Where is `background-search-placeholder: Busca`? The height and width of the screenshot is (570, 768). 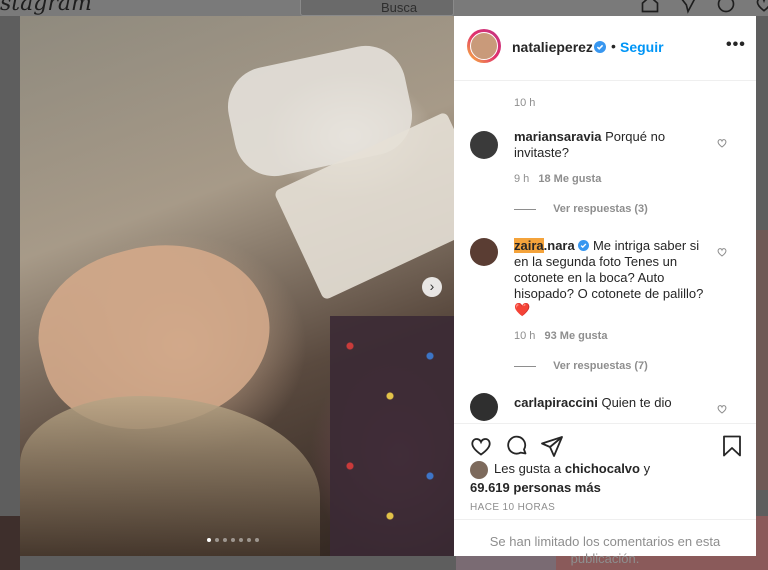 background-search-placeholder: Busca is located at coordinates (399, 7).